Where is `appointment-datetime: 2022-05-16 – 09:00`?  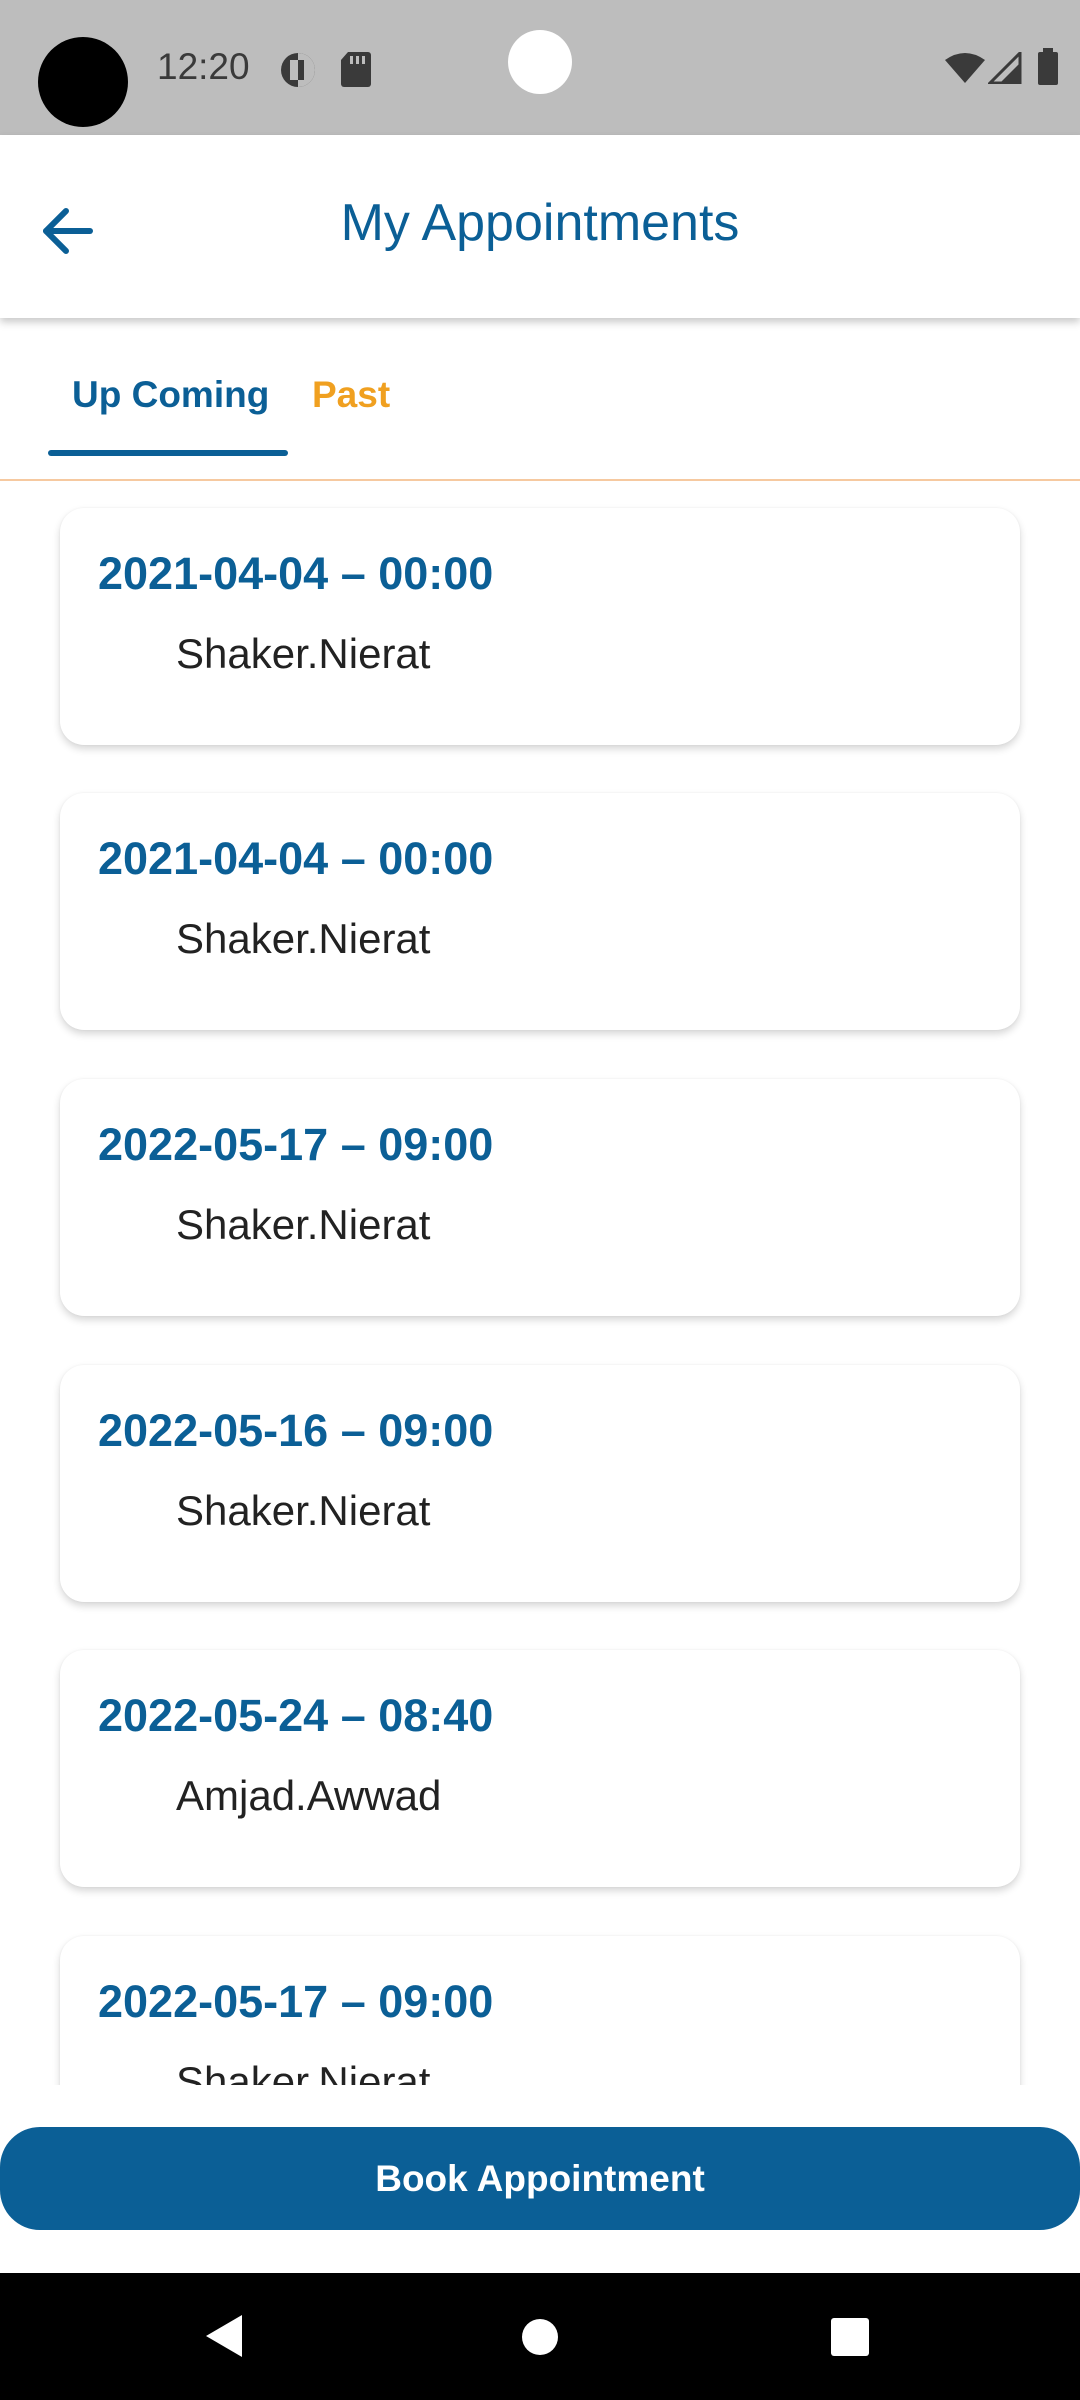 appointment-datetime: 2022-05-16 – 09:00 is located at coordinates (296, 1430).